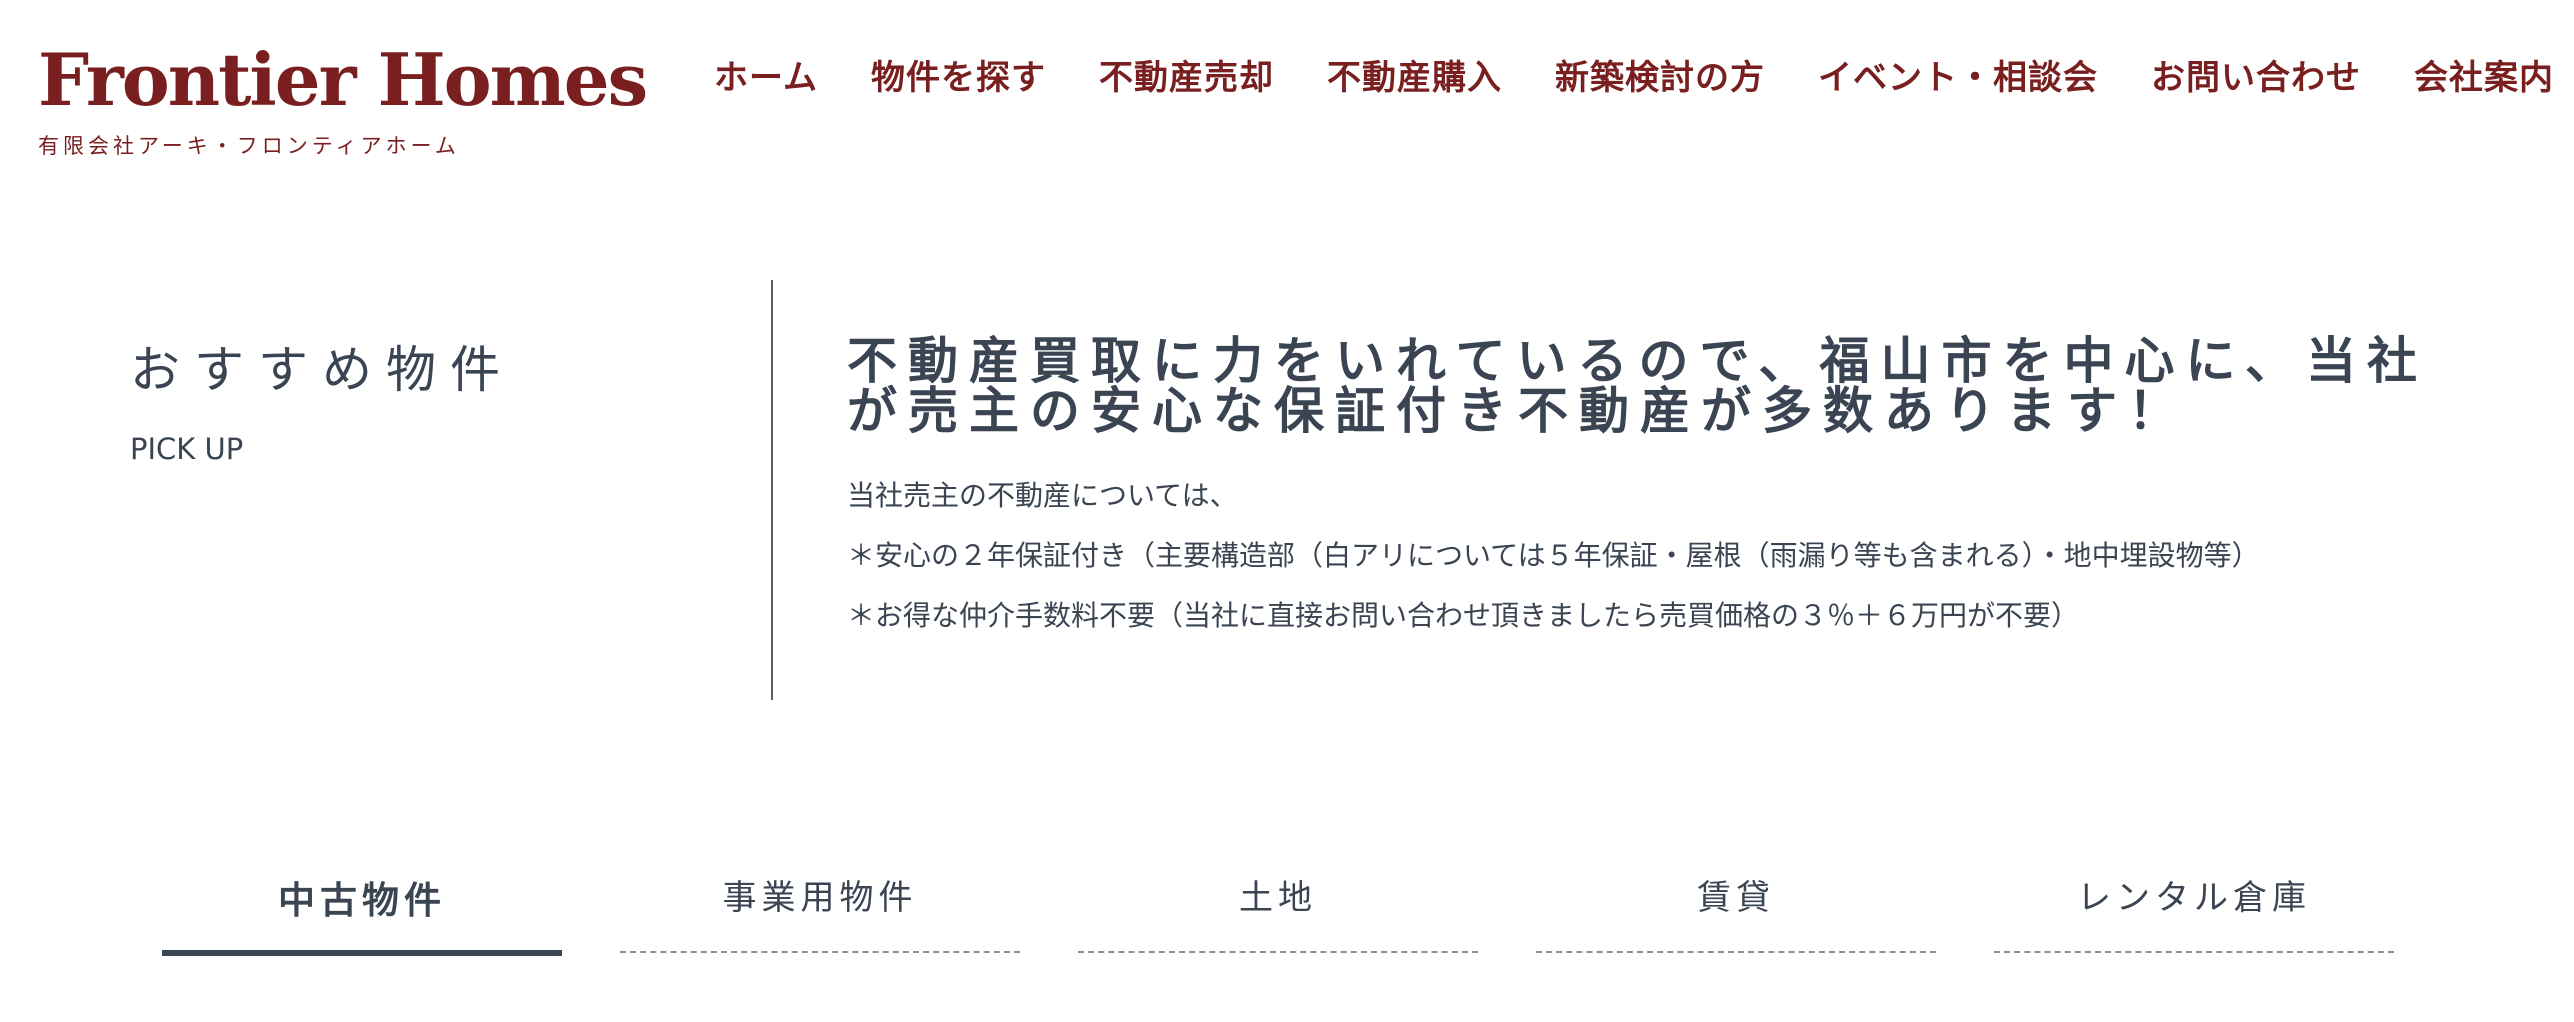  Describe the element at coordinates (1637, 361) in the screenshot. I see `pickup-lead-line: 不動産買取に力をいれているので、福山市を中心に、当社` at that location.